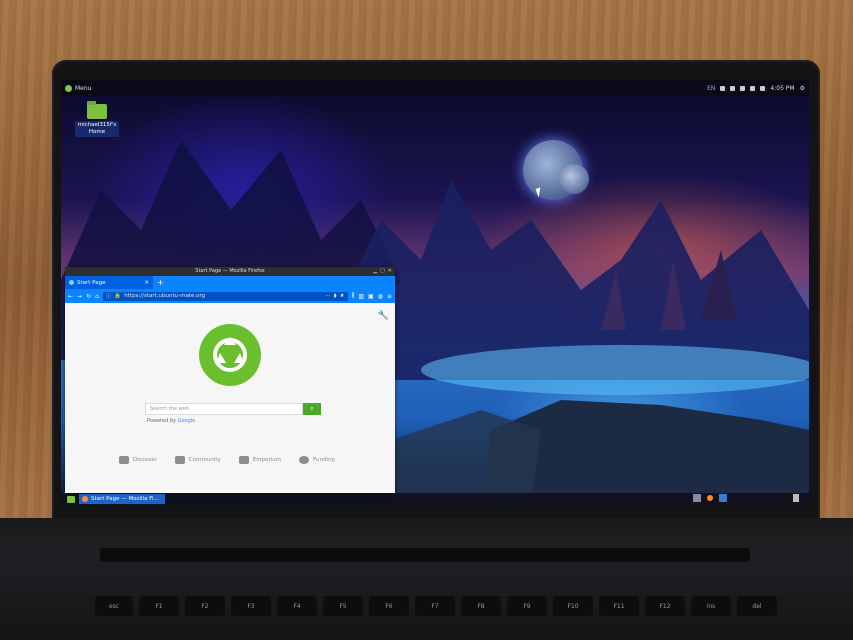 The height and width of the screenshot is (640, 853). I want to click on maximize-icon: □, so click(382, 271).